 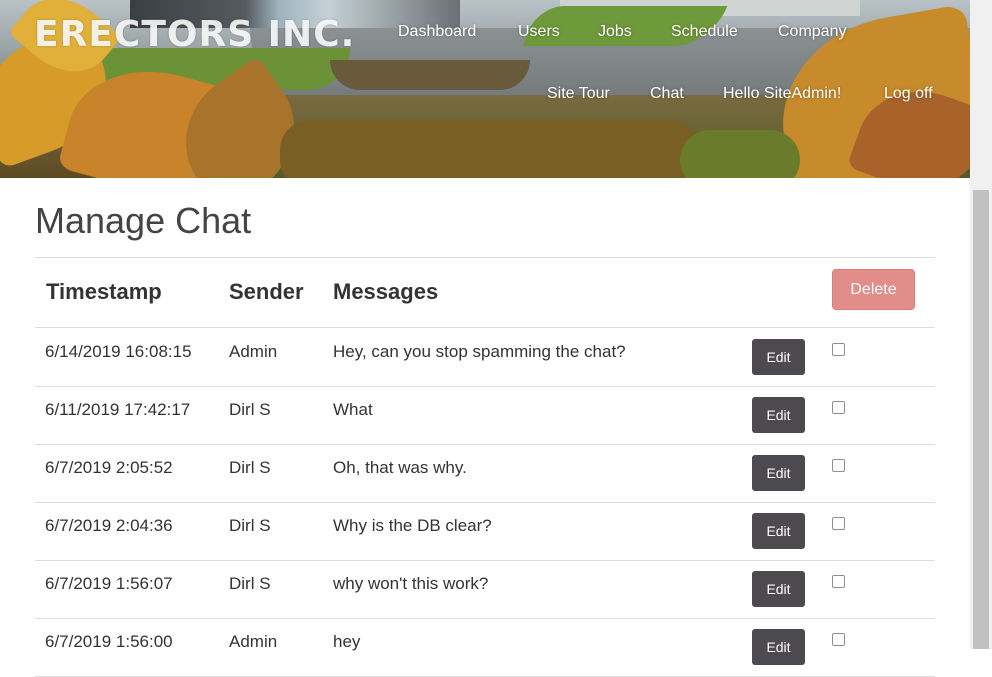 I want to click on page-scrollbar, so click(x=981, y=324).